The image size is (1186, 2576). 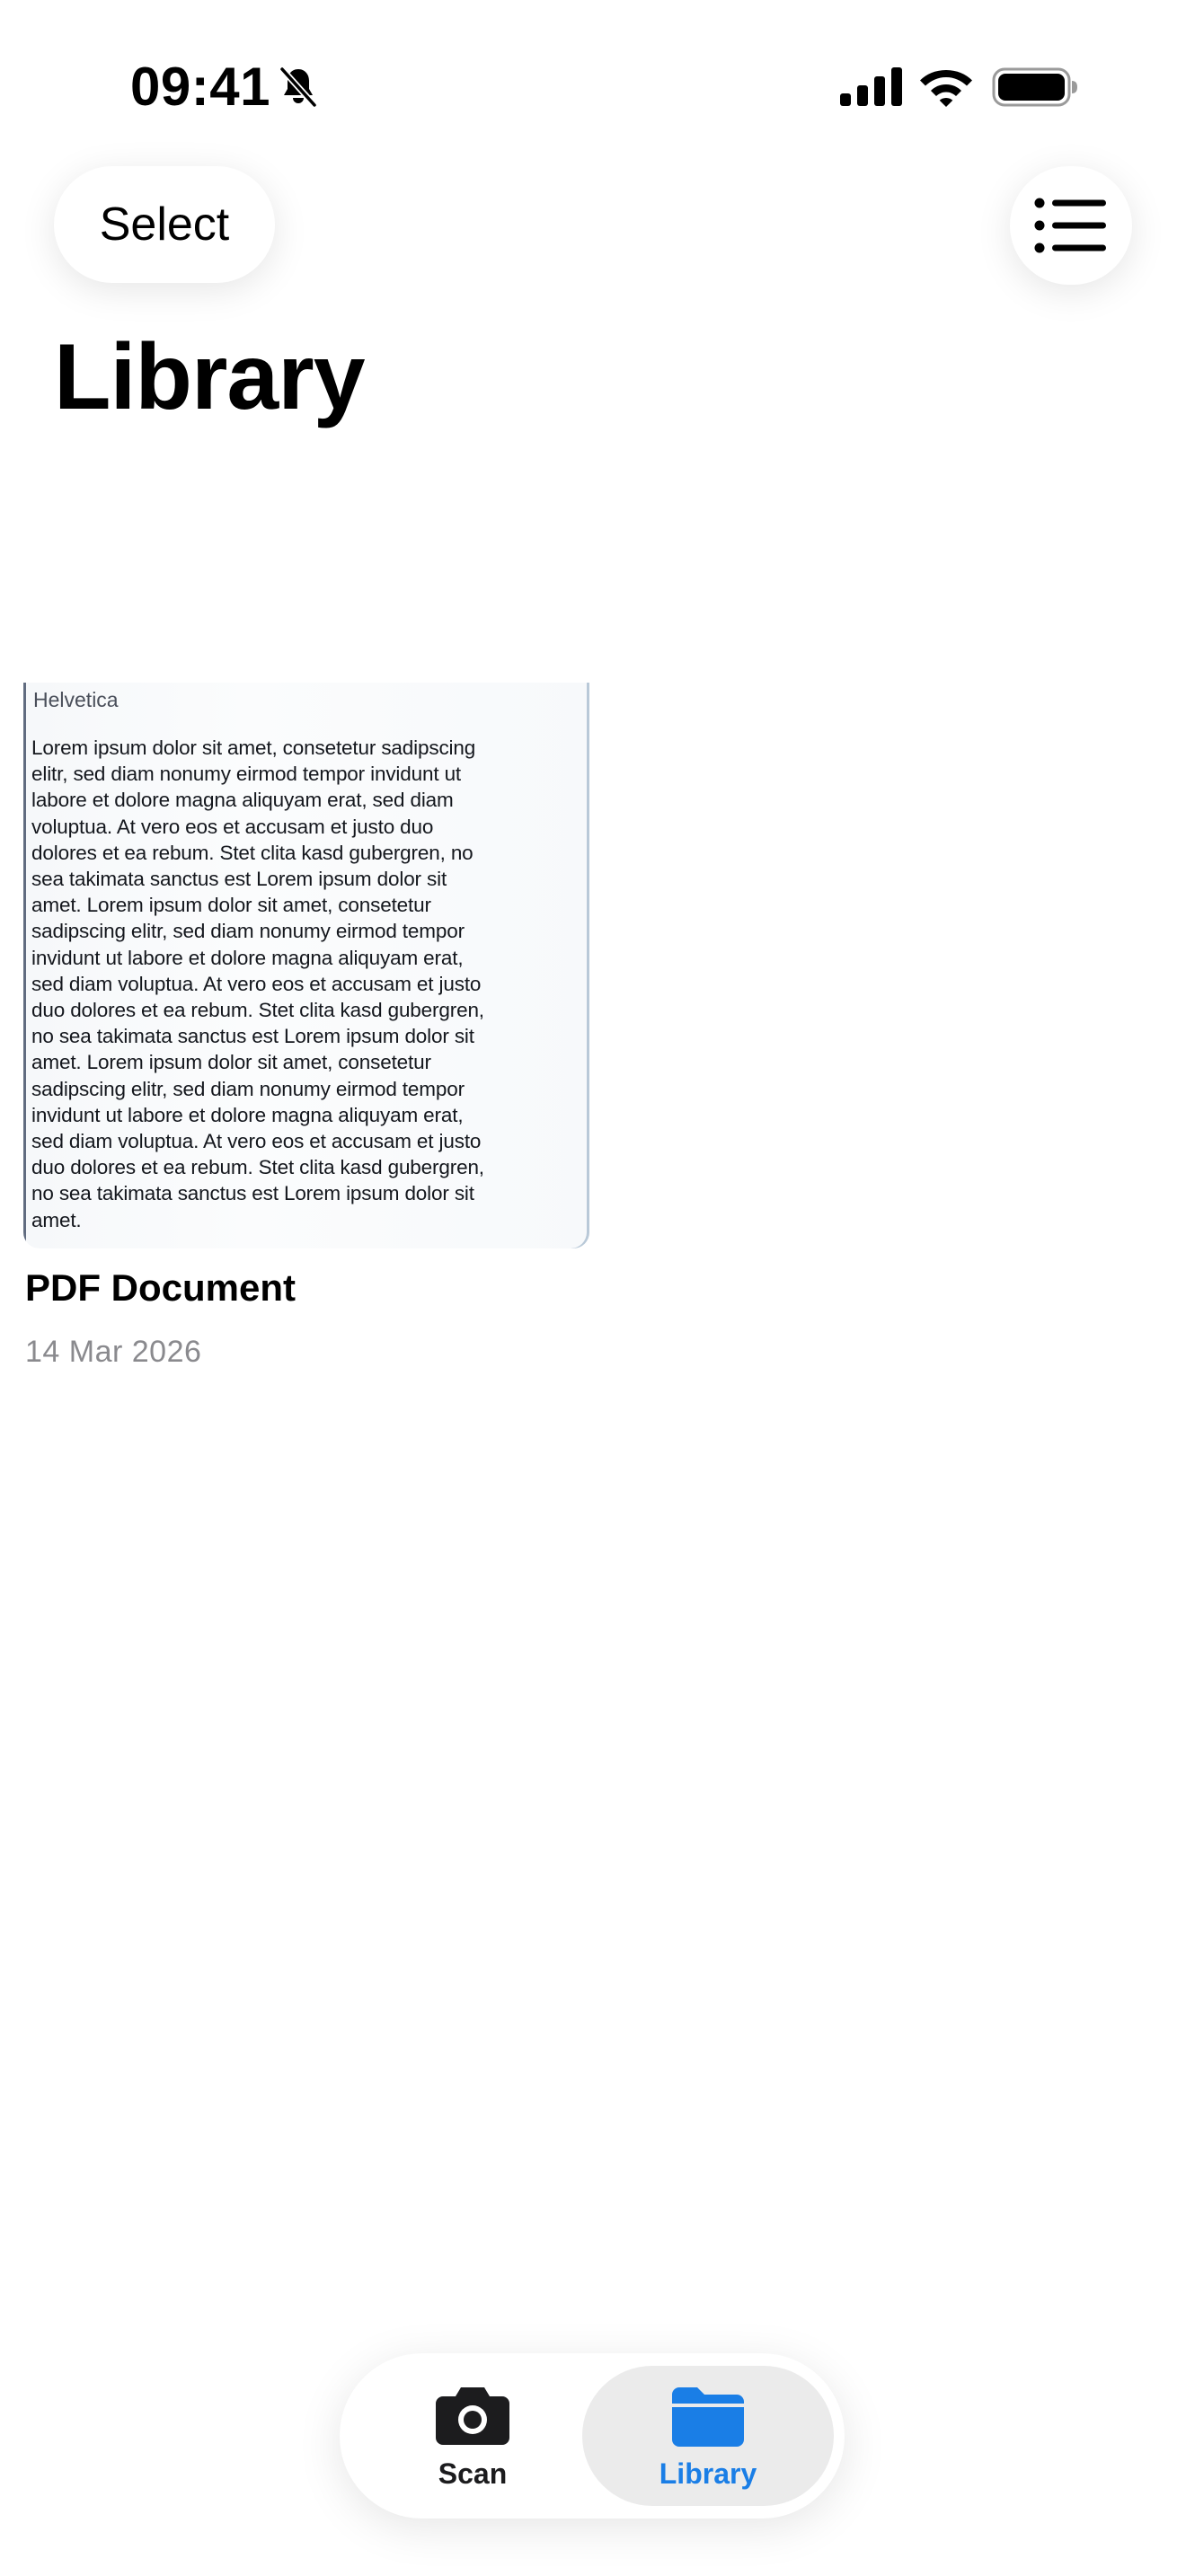 I want to click on tab-scan: Scan, so click(x=472, y=2436).